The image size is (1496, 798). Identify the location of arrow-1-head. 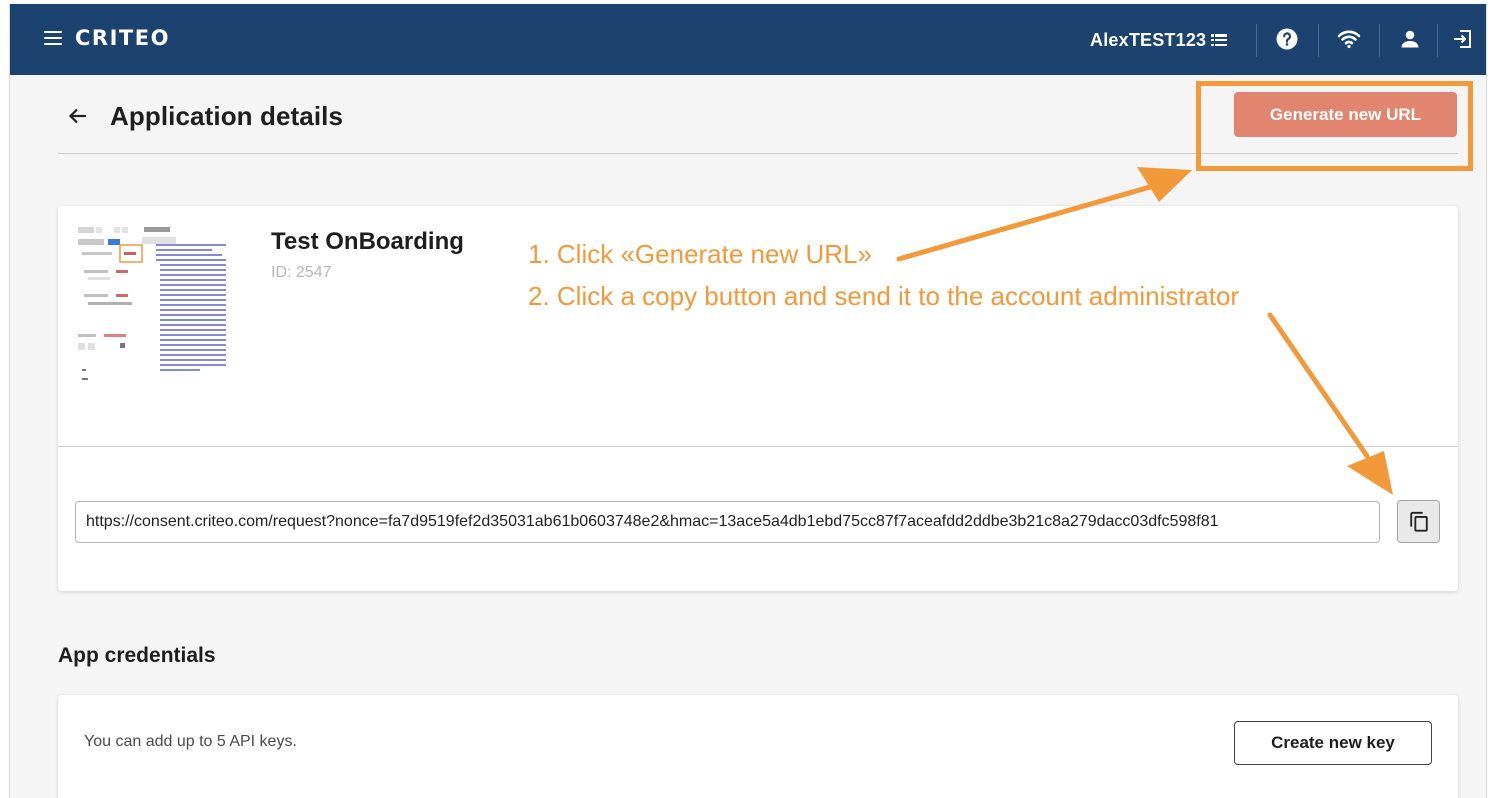
(1164, 184).